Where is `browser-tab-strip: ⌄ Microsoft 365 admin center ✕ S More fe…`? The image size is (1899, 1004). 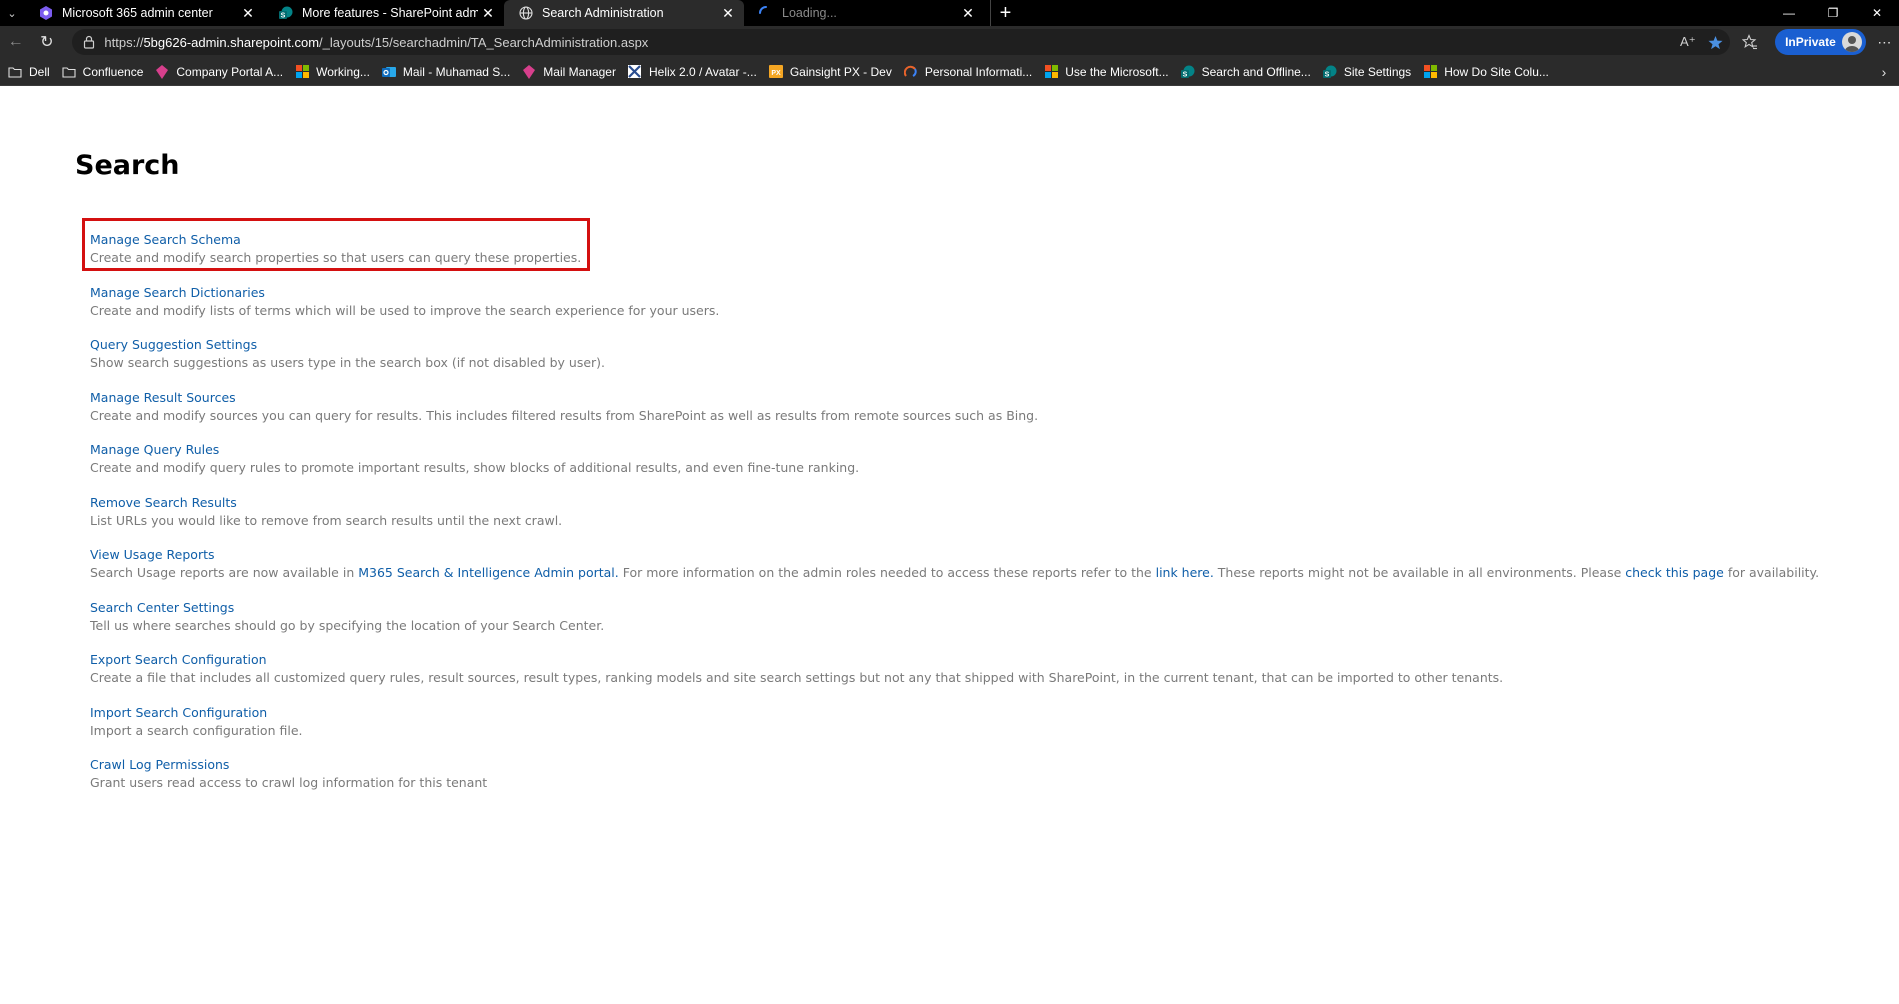
browser-tab-strip: ⌄ Microsoft 365 admin center ✕ S More fe… is located at coordinates (949, 13).